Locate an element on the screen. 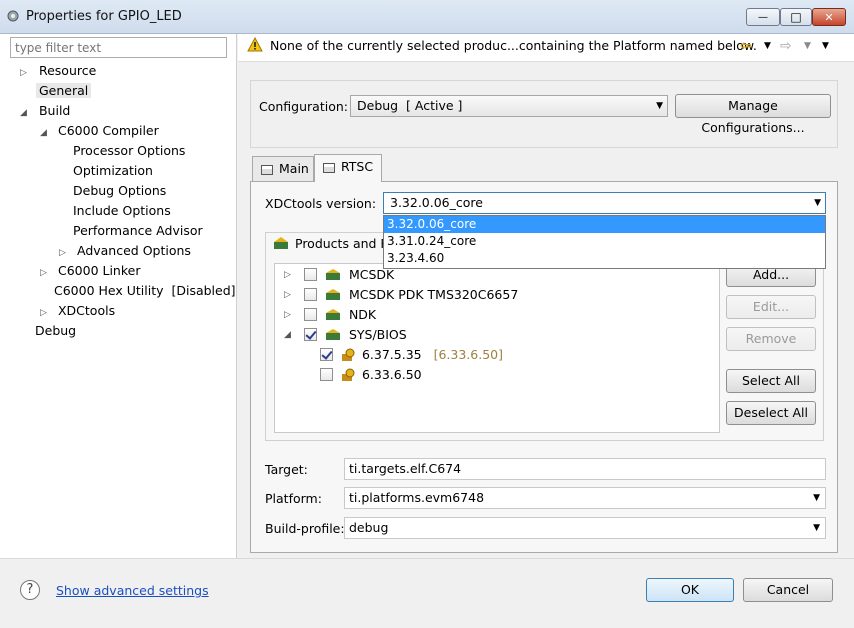  platform-label: Platform: is located at coordinates (293, 498).